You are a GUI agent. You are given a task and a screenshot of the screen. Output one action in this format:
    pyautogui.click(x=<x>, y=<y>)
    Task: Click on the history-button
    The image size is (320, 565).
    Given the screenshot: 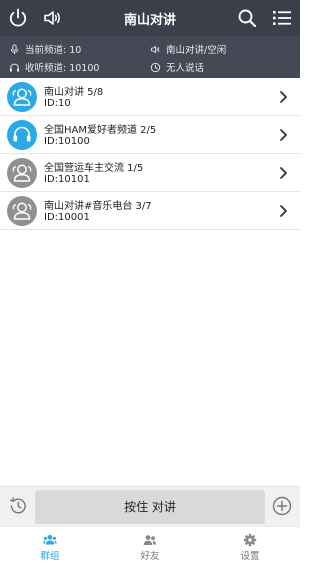 What is the action you would take?
    pyautogui.click(x=18, y=506)
    